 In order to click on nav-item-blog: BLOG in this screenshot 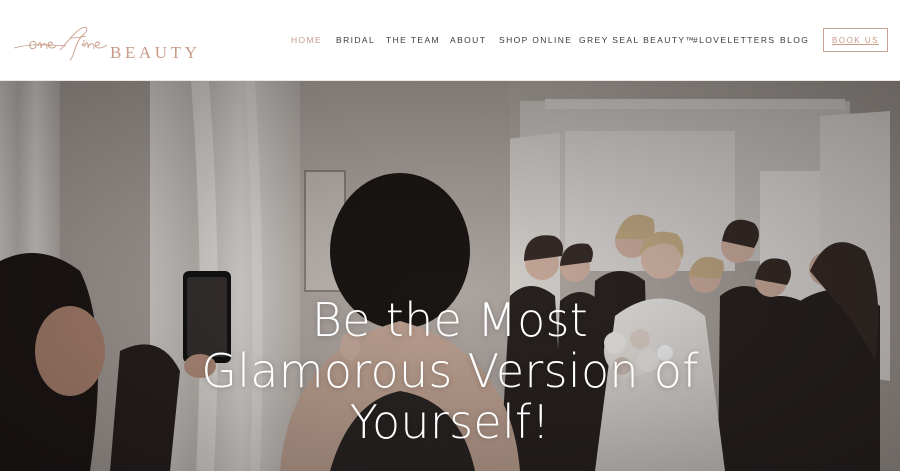, I will do `click(794, 40)`.